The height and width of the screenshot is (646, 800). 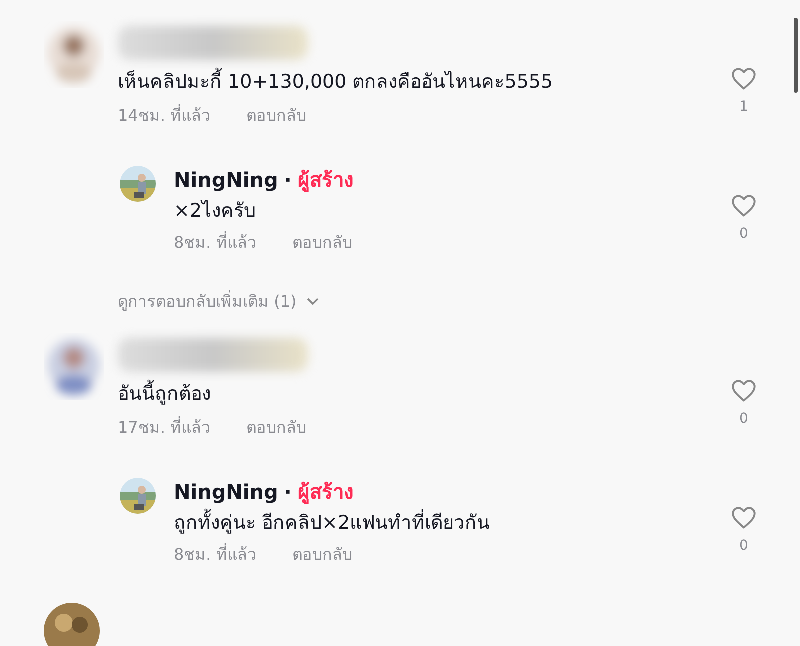 What do you see at coordinates (164, 427) in the screenshot?
I see `comment-time: 17ชม. ที่แล้ว` at bounding box center [164, 427].